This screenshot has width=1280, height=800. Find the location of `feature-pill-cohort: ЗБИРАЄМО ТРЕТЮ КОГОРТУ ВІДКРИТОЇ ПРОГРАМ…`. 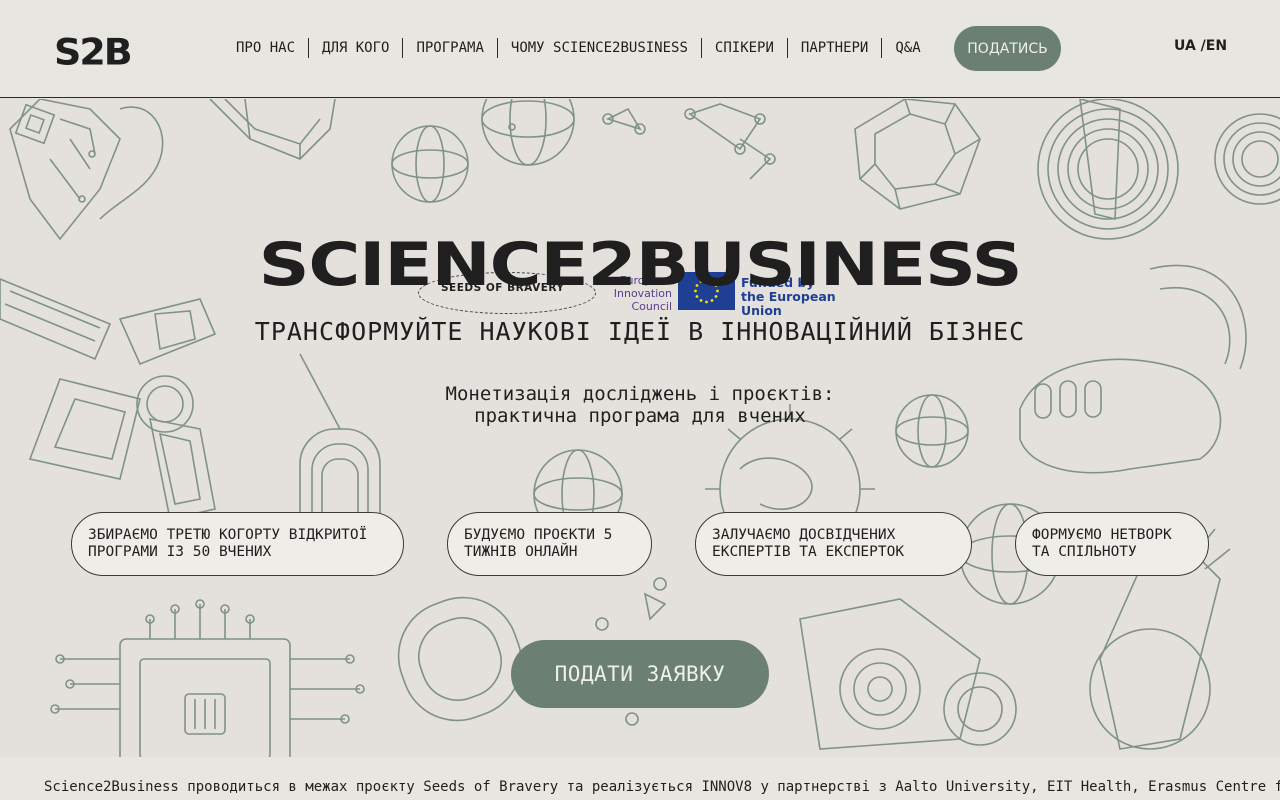

feature-pill-cohort: ЗБИРАЄМО ТРЕТЮ КОГОРТУ ВІДКРИТОЇ ПРОГРАМ… is located at coordinates (237, 544).